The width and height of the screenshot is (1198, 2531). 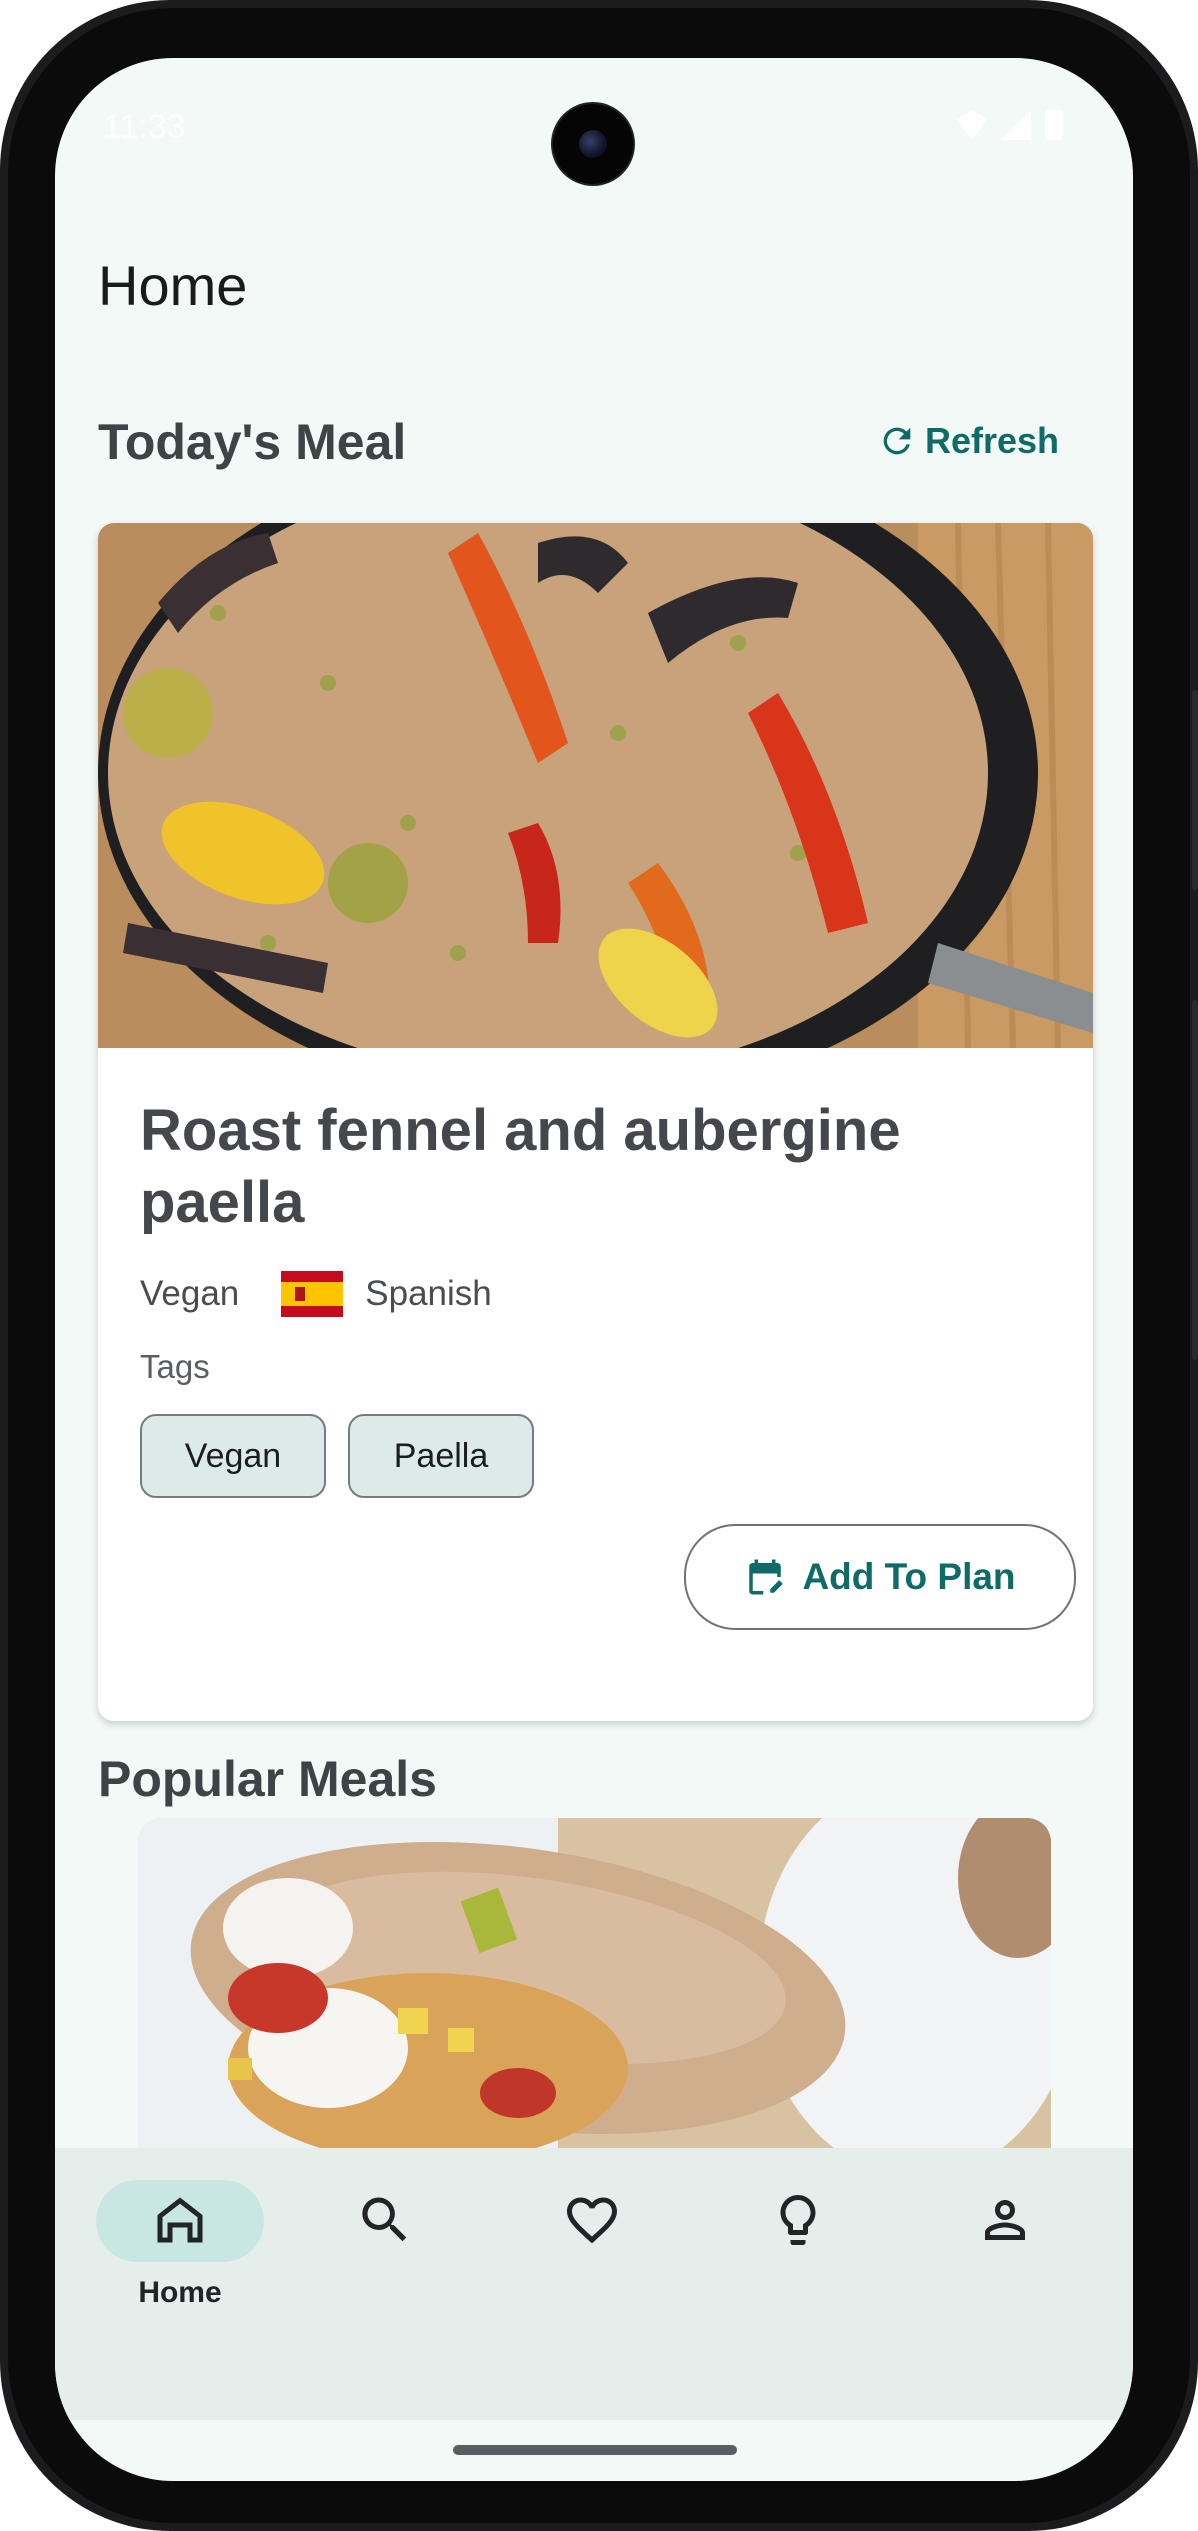 I want to click on battery-icon, so click(x=1054, y=125).